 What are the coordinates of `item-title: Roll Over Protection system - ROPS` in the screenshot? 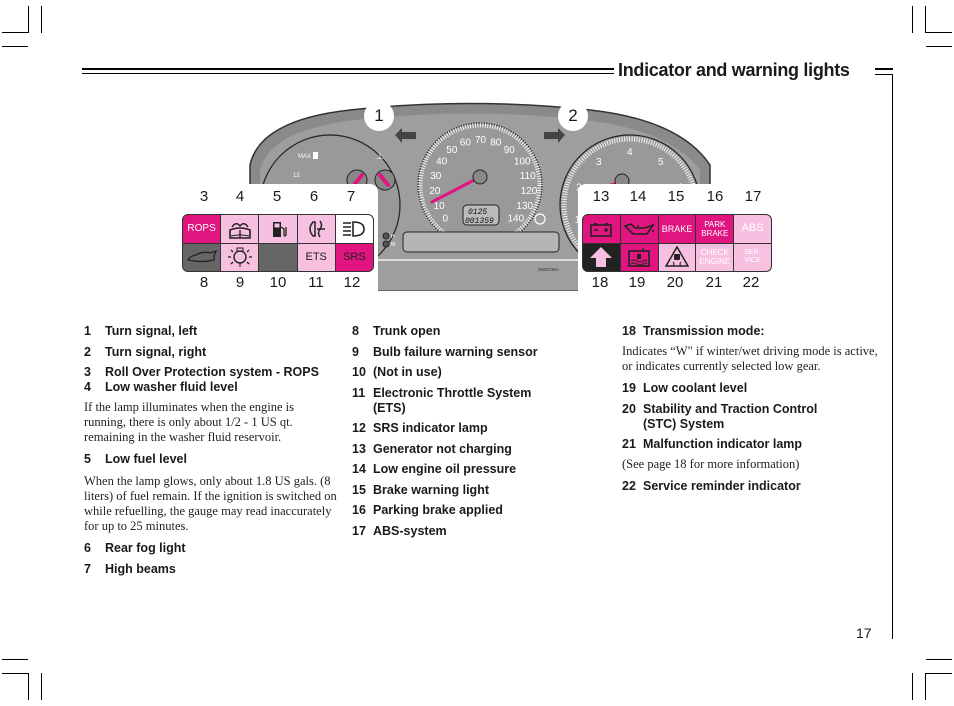 It's located at (212, 372).